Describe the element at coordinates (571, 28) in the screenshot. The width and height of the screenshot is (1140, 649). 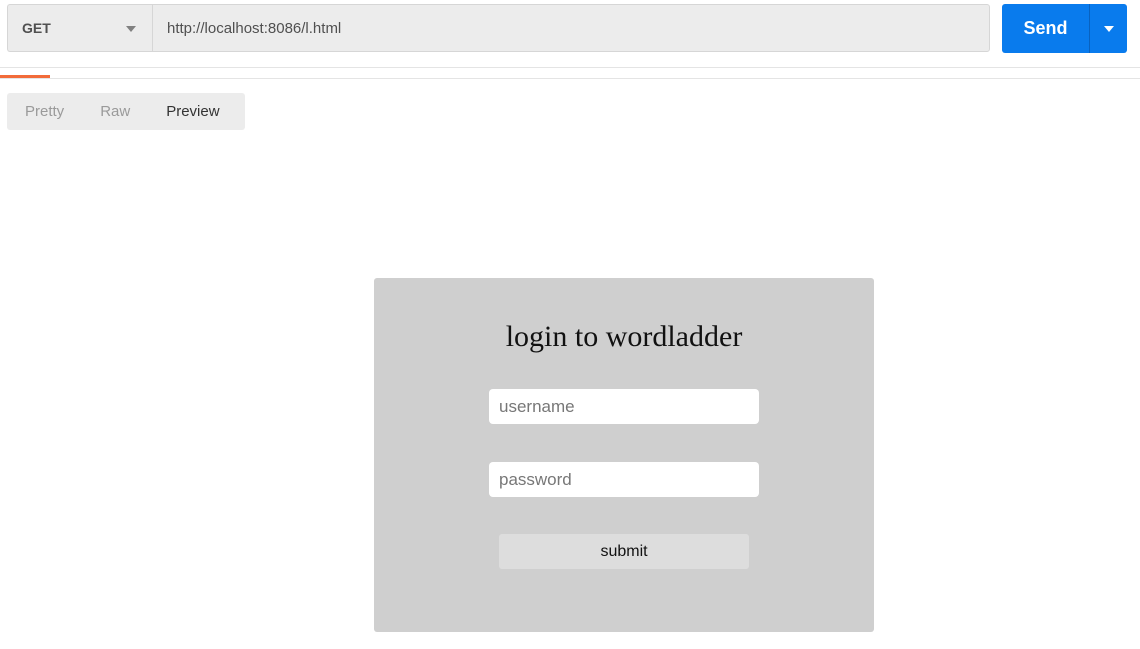
I see `url-input` at that location.